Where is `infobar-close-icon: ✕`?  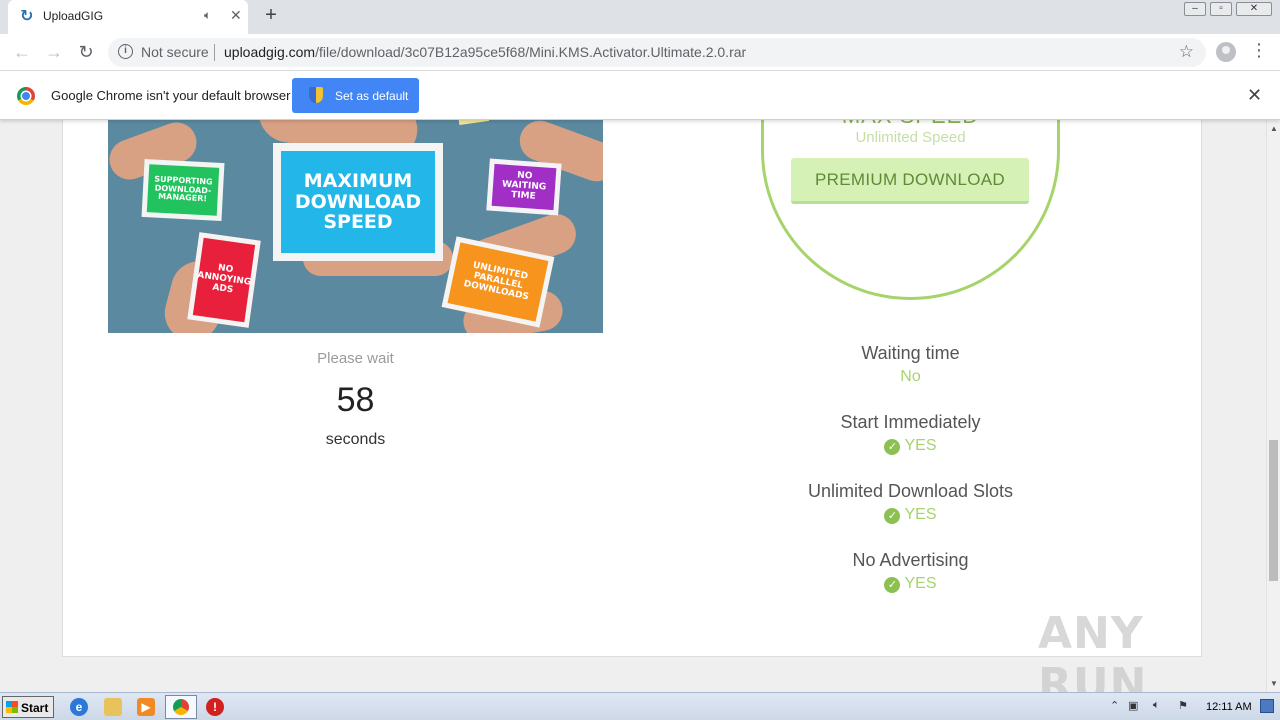
infobar-close-icon: ✕ is located at coordinates (1254, 95).